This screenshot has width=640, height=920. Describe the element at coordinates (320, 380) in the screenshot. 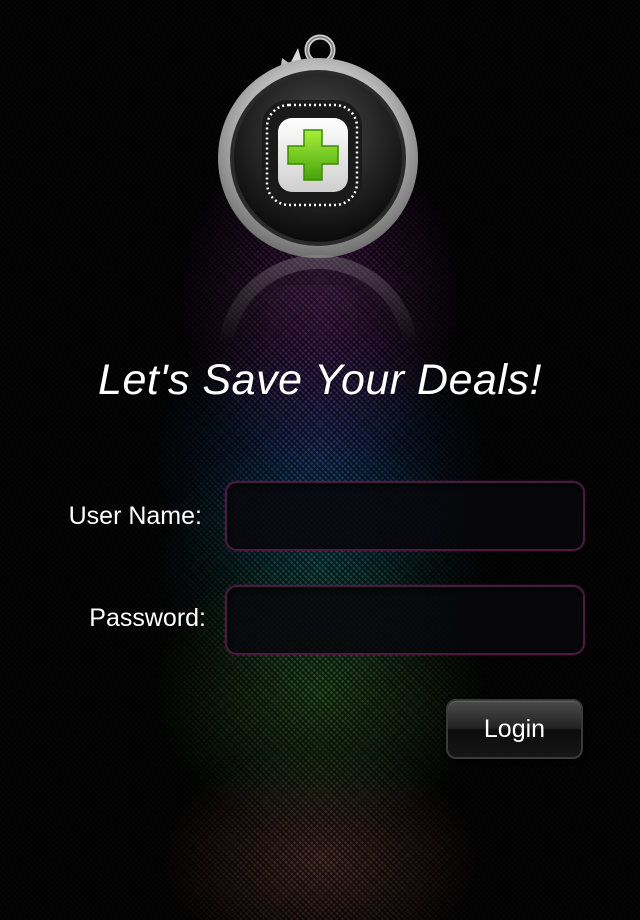

I see `page-title: Let's Save Your Deals!` at that location.